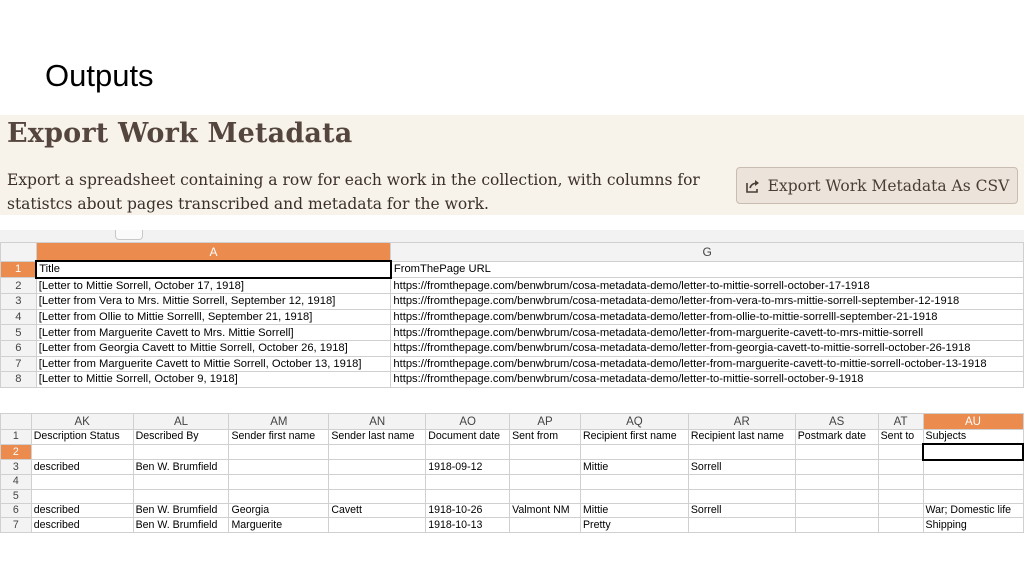 The width and height of the screenshot is (1024, 573). Describe the element at coordinates (129, 235) in the screenshot. I see `sheet-tab-handle` at that location.